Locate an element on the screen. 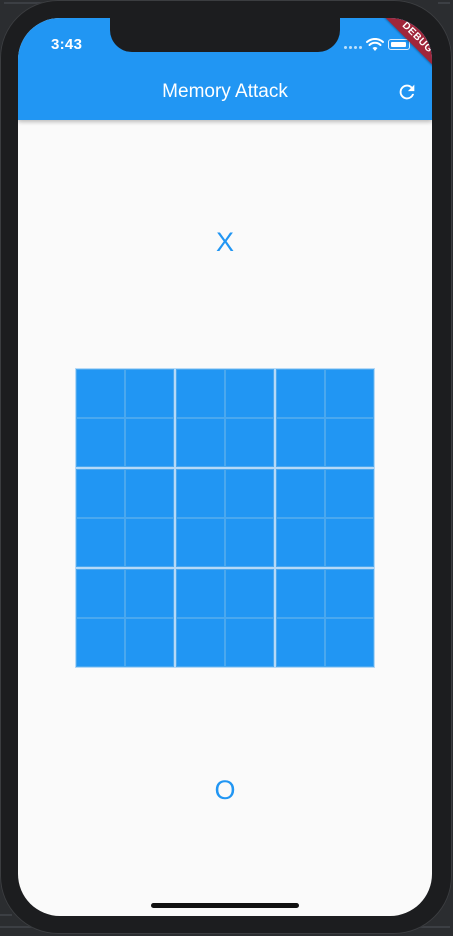 This screenshot has height=936, width=453. wifi-icon is located at coordinates (375, 44).